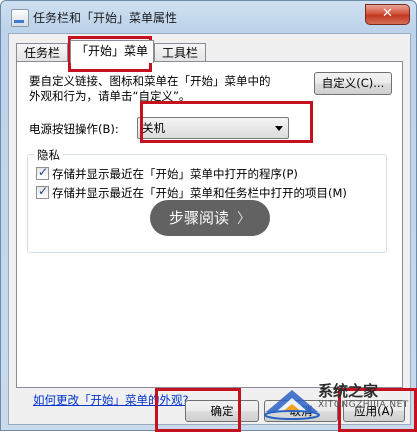 Image resolution: width=417 pixels, height=432 pixels. I want to click on close-button: ✕, so click(387, 14).